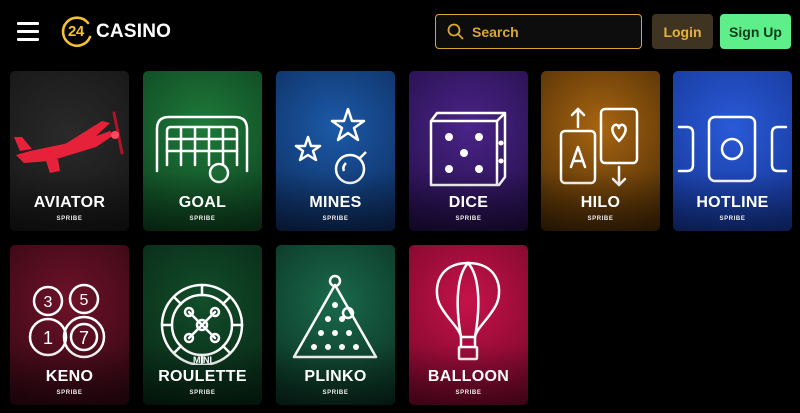 This screenshot has height=413, width=800. Describe the element at coordinates (682, 31) in the screenshot. I see `login-button: Login` at that location.